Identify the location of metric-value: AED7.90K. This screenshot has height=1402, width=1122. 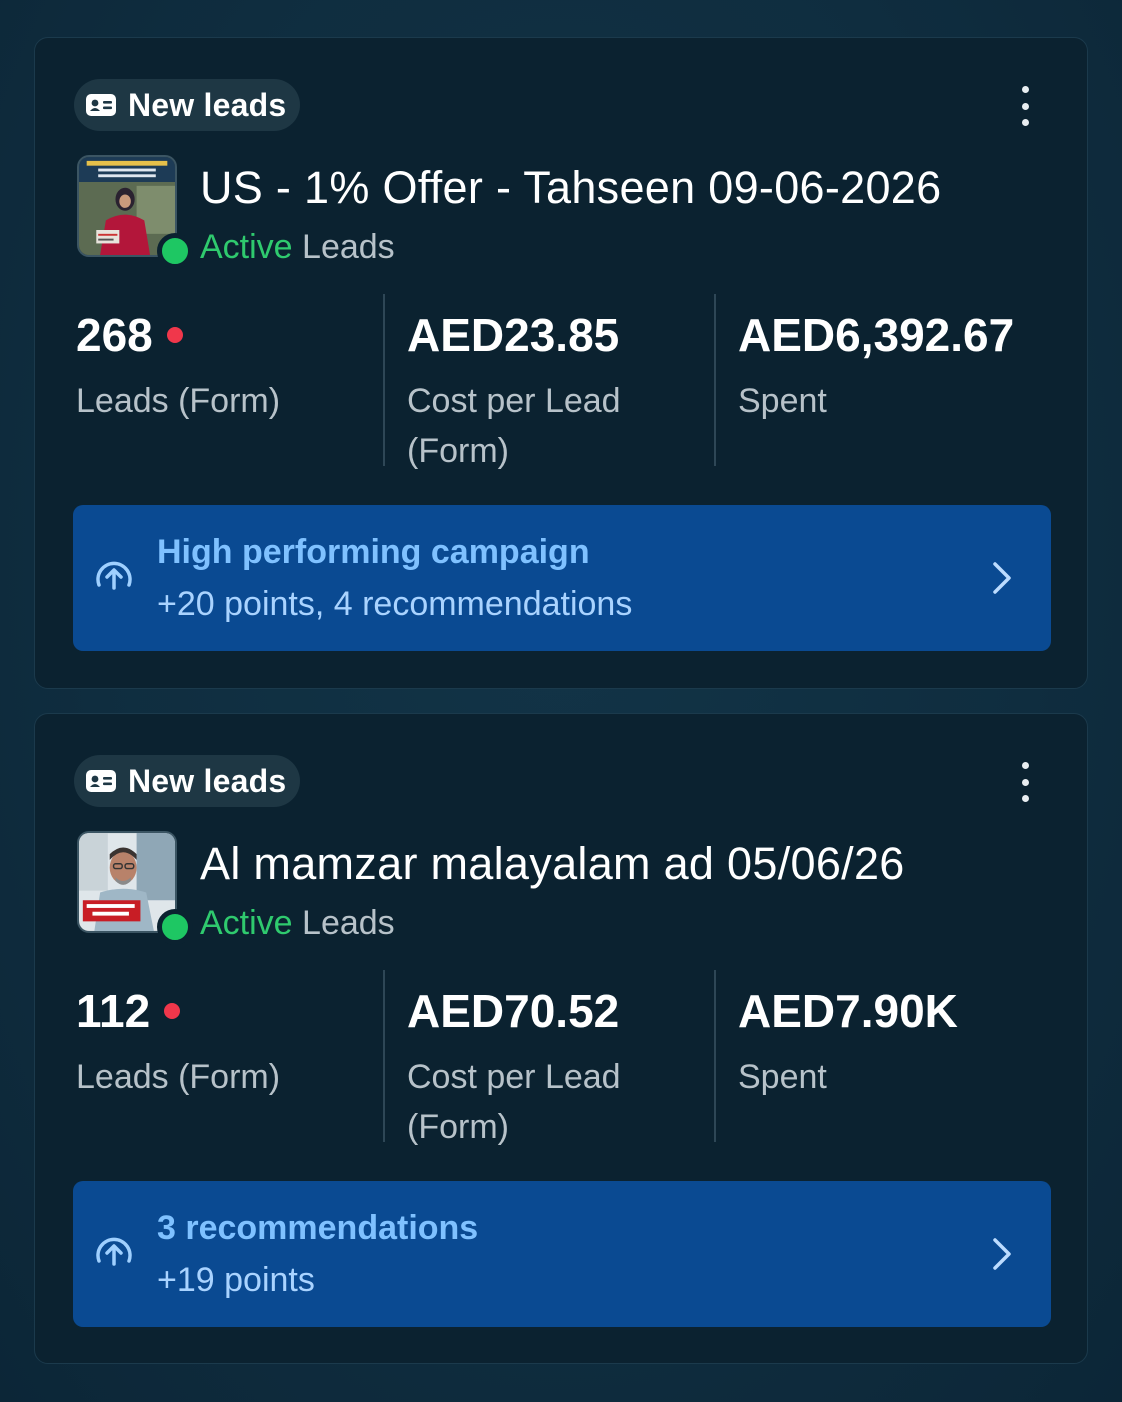
(848, 1011).